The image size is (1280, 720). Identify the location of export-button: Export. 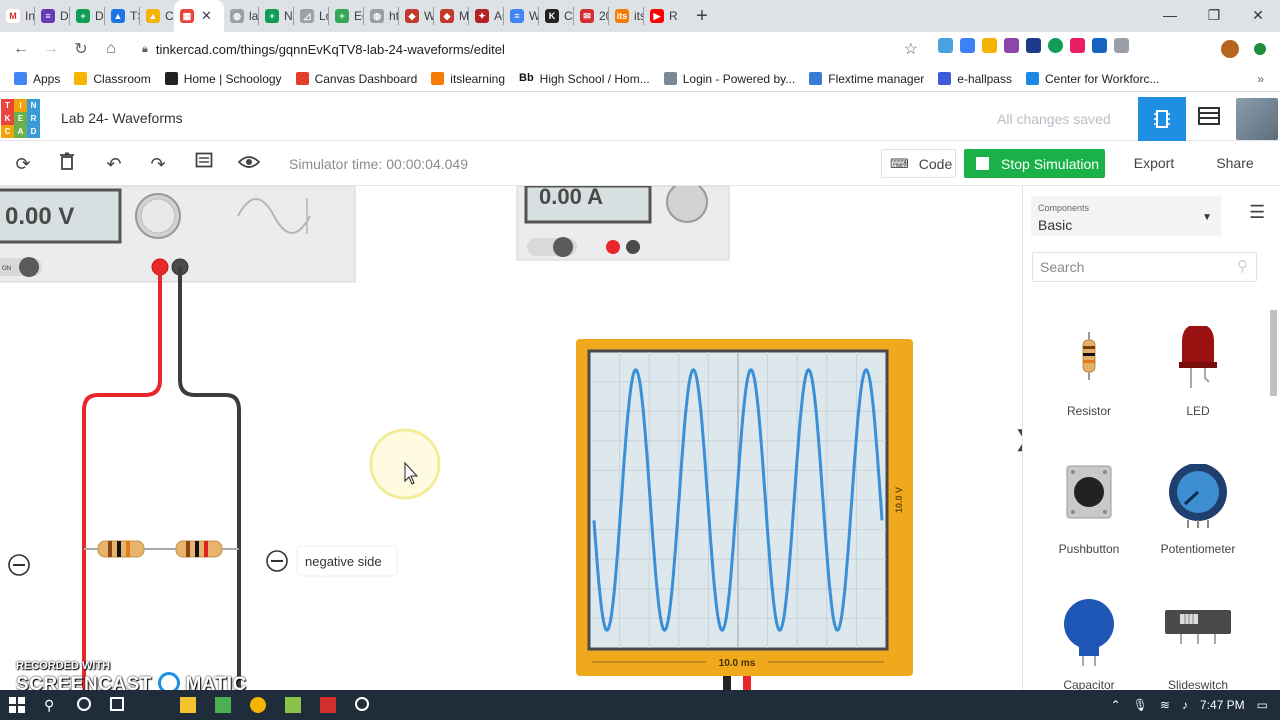
(1154, 163).